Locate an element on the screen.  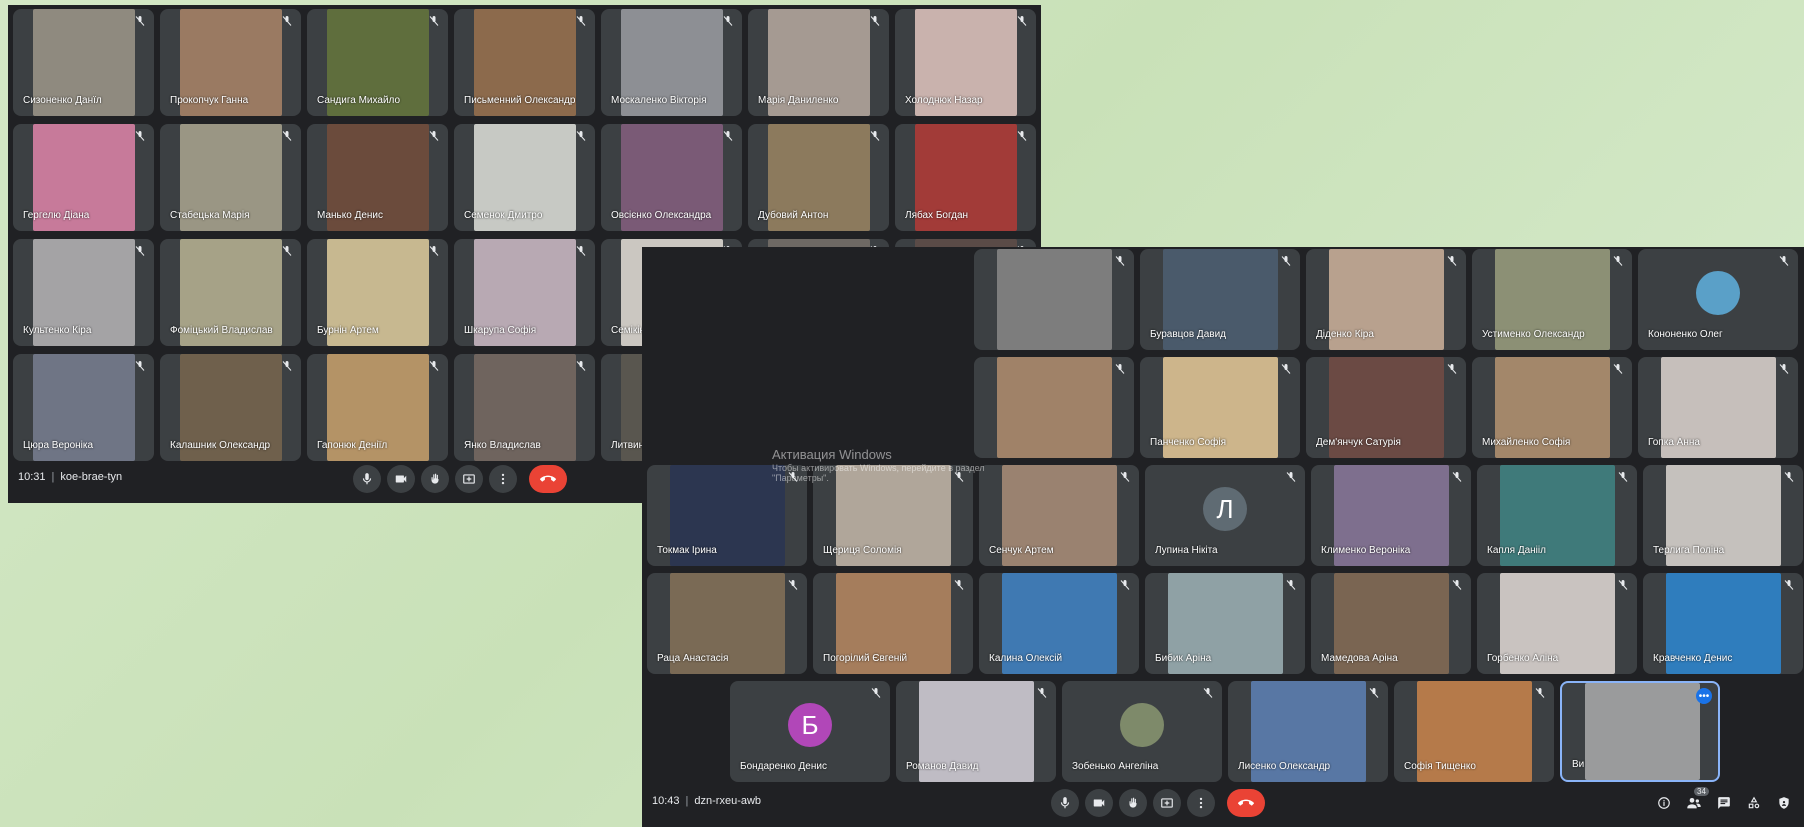
participant-name: Сенчук Артем is located at coordinates (1021, 550).